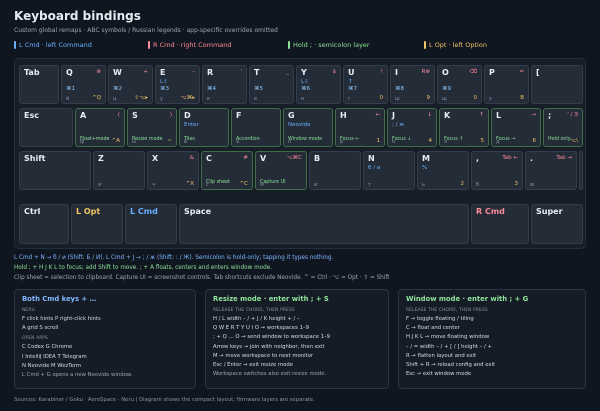 The image size is (600, 411). I want to click on key-base-legend: V, so click(263, 158).